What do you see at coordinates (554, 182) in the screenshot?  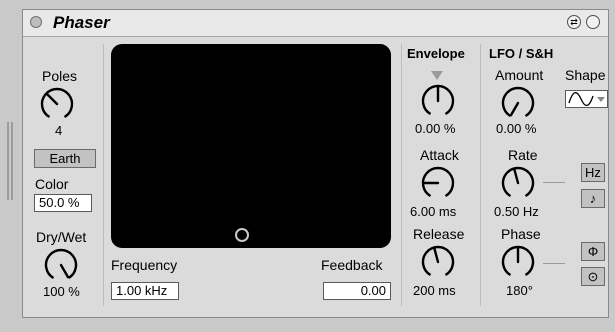 I see `rate-connector` at bounding box center [554, 182].